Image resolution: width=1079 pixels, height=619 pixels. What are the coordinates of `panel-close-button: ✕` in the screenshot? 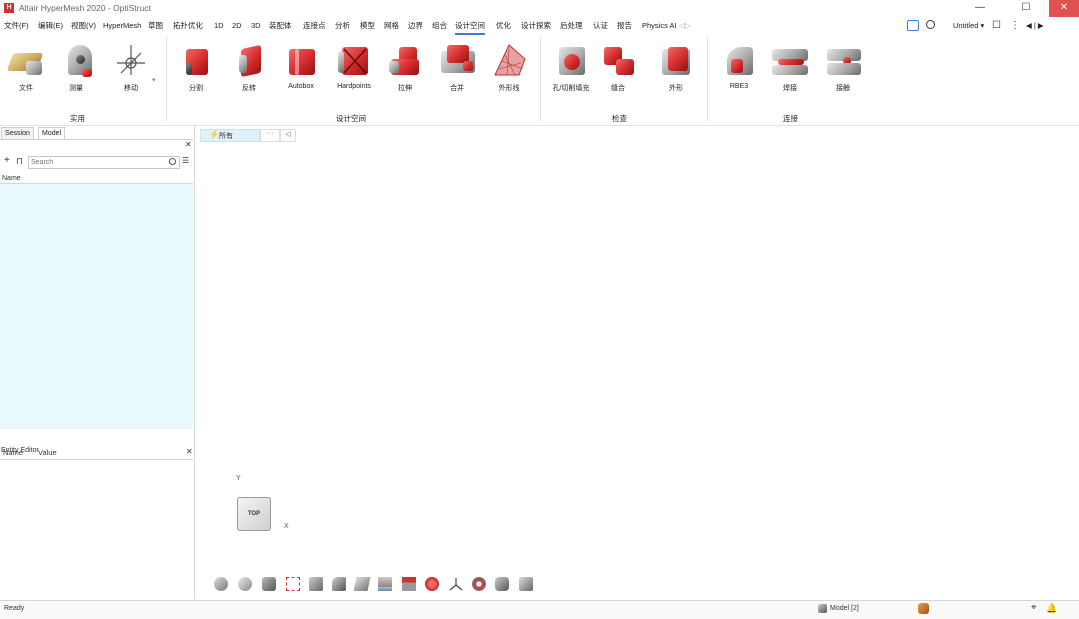 It's located at (188, 144).